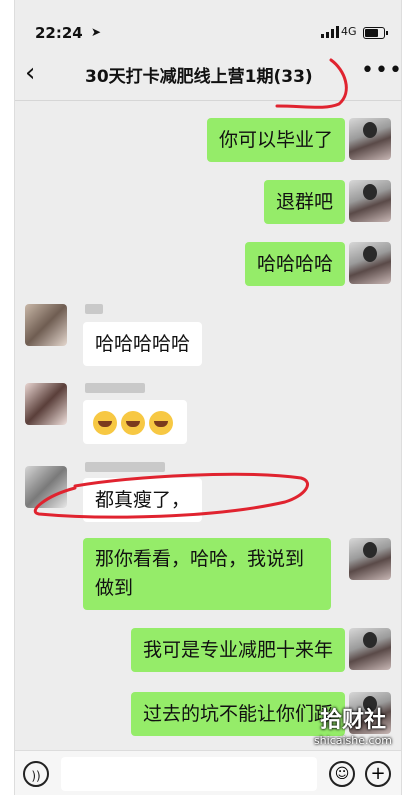  I want to click on signal-icon, so click(331, 32).